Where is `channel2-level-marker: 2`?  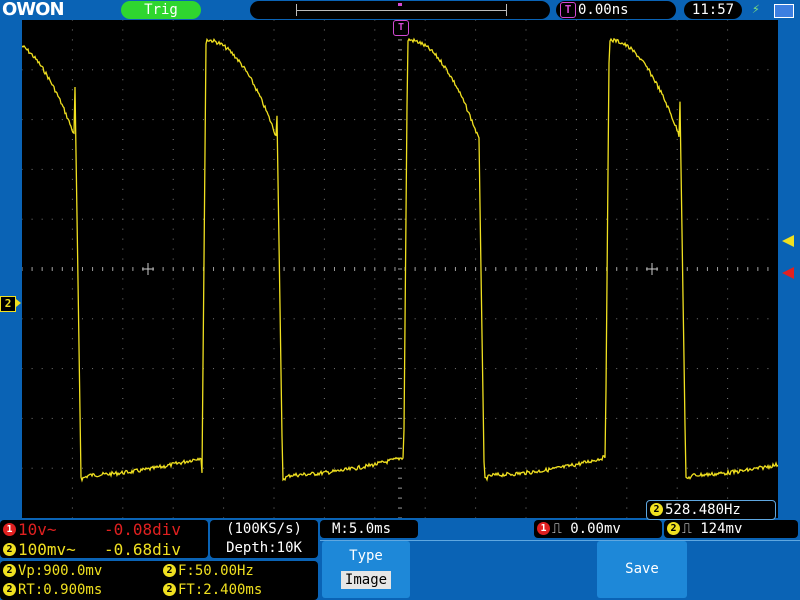 channel2-level-marker: 2 is located at coordinates (10, 304).